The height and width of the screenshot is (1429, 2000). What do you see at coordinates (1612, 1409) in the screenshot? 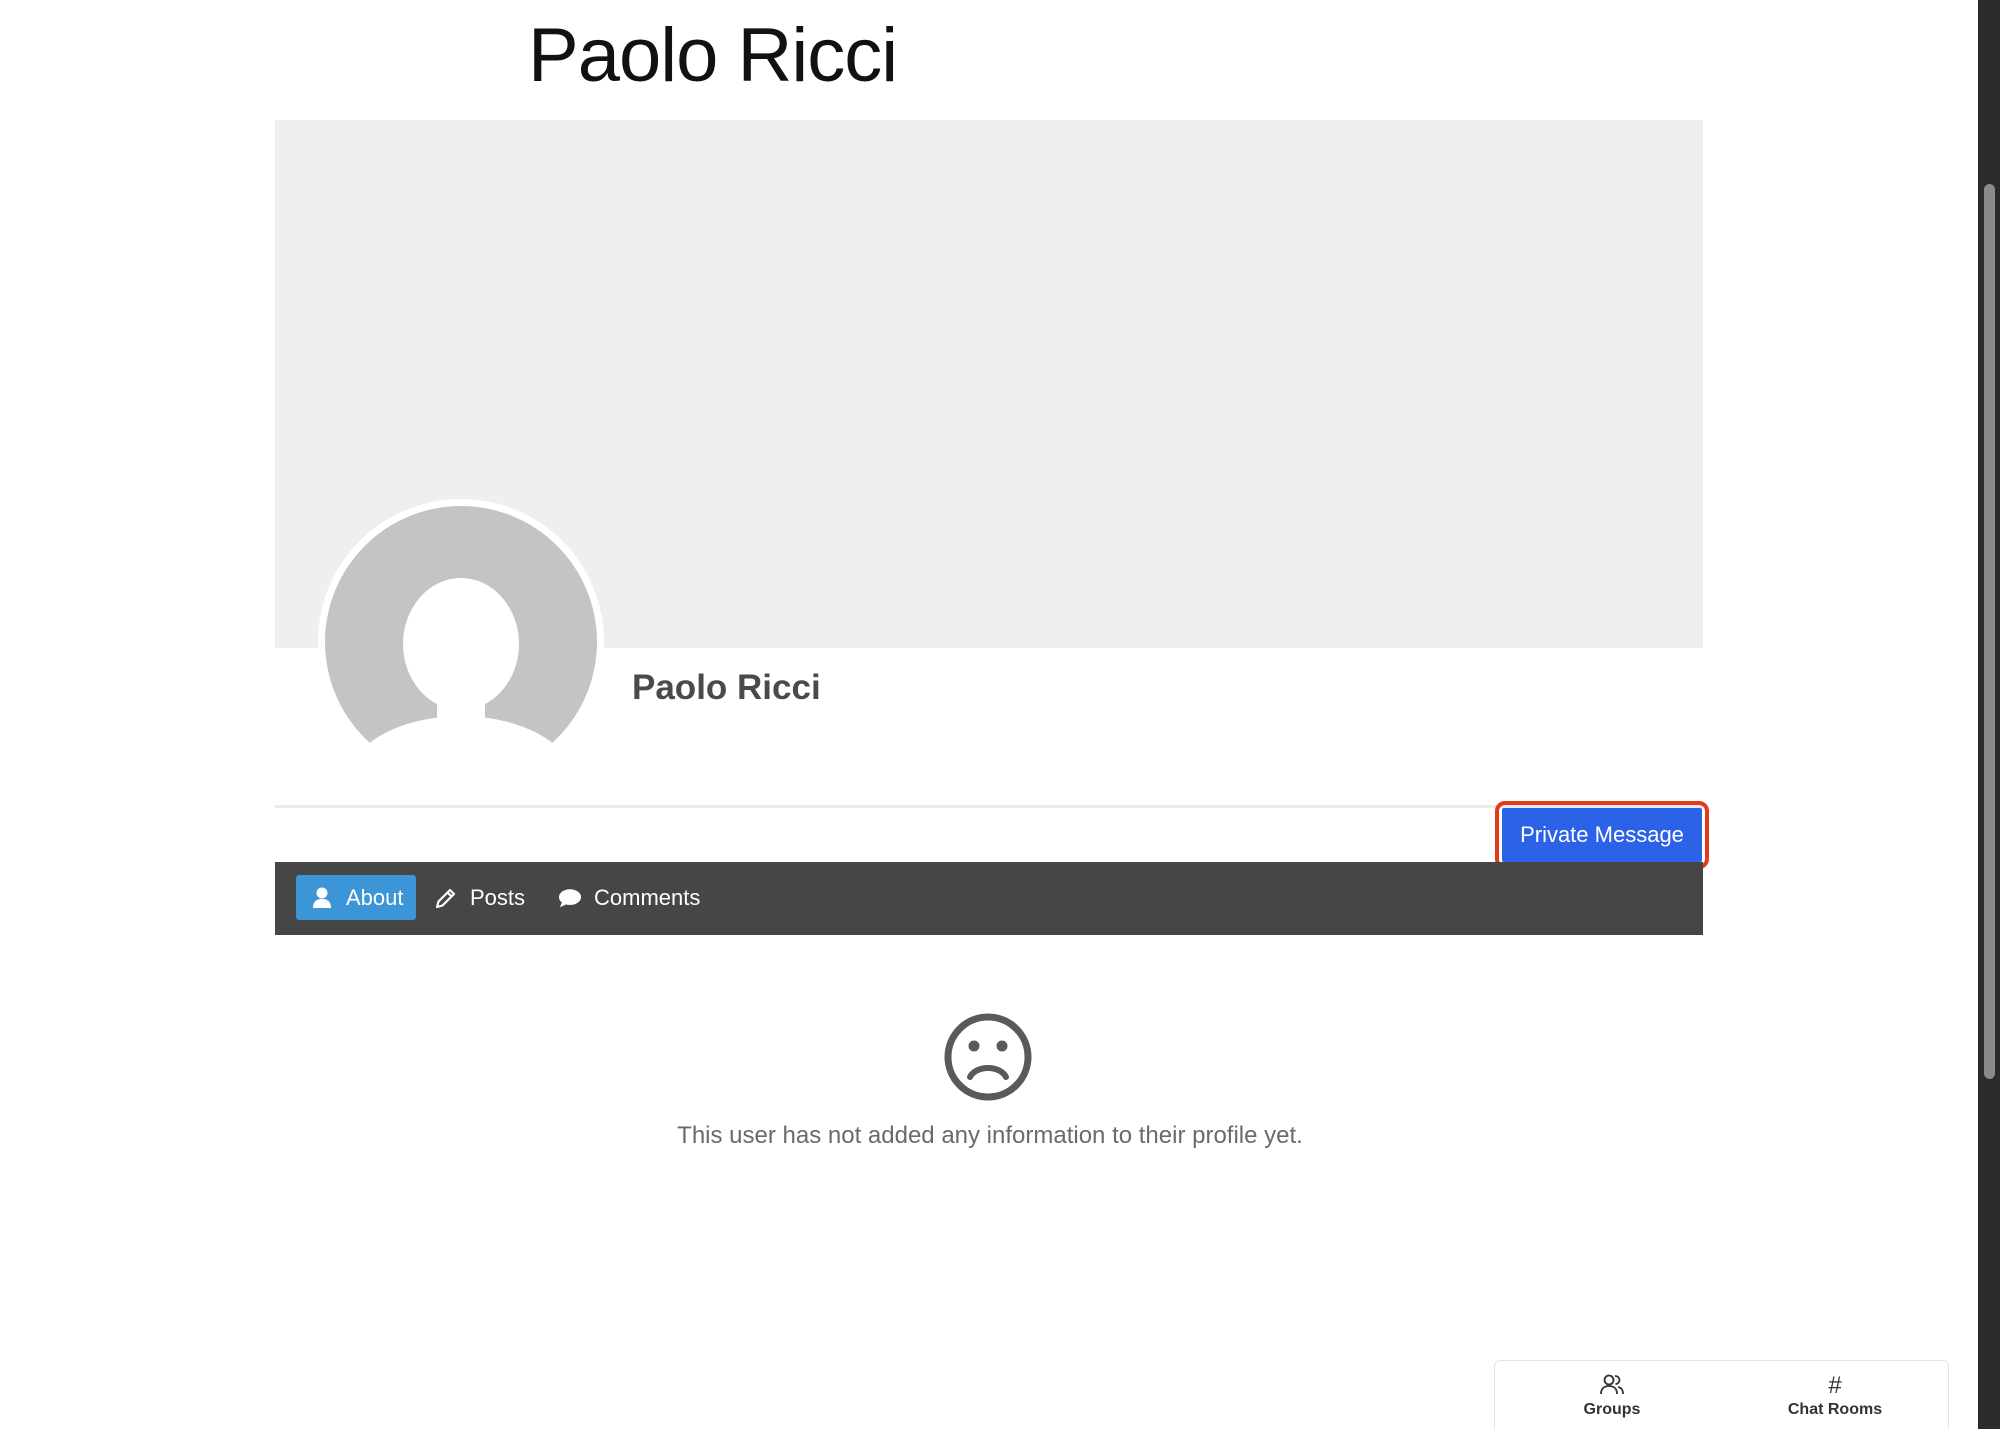
I see `dock-groups-label: Groups` at bounding box center [1612, 1409].